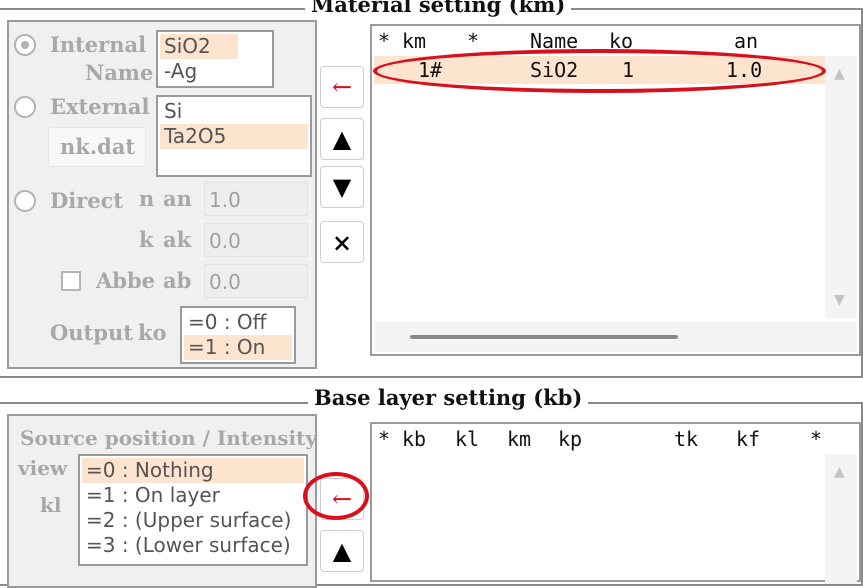 This screenshot has width=863, height=588. Describe the element at coordinates (841, 519) in the screenshot. I see `vertical-scrollbar: ▲` at that location.